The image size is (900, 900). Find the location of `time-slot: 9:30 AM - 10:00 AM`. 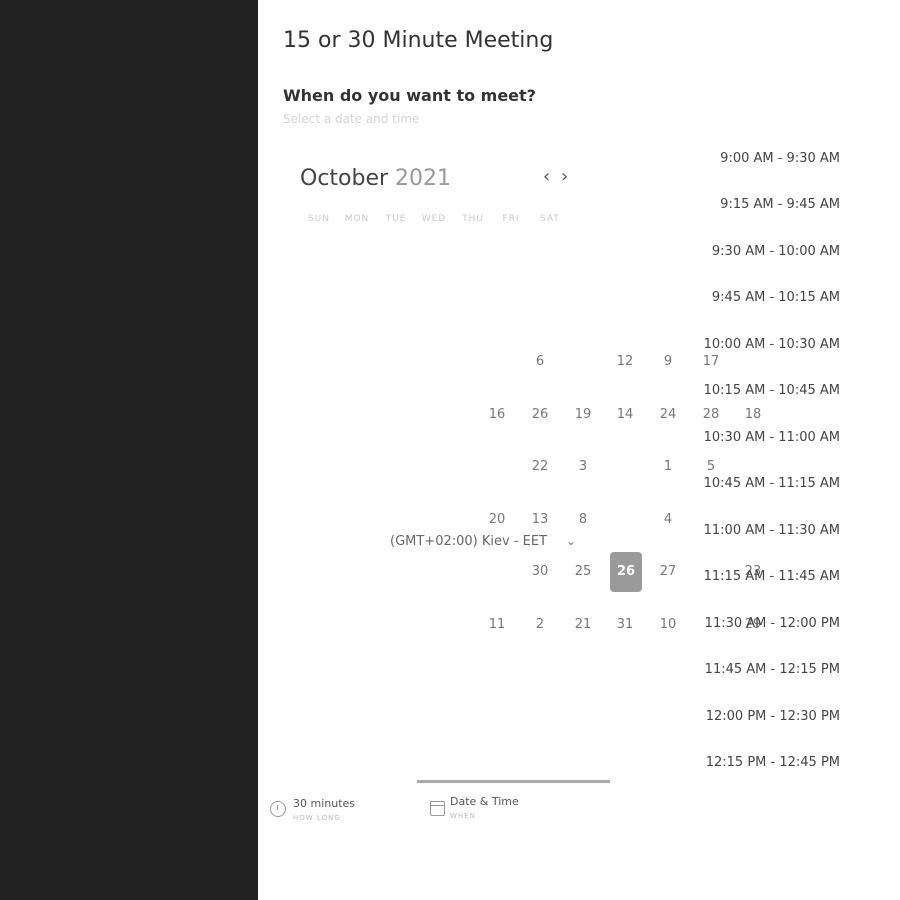

time-slot: 9:30 AM - 10:00 AM is located at coordinates (776, 251).